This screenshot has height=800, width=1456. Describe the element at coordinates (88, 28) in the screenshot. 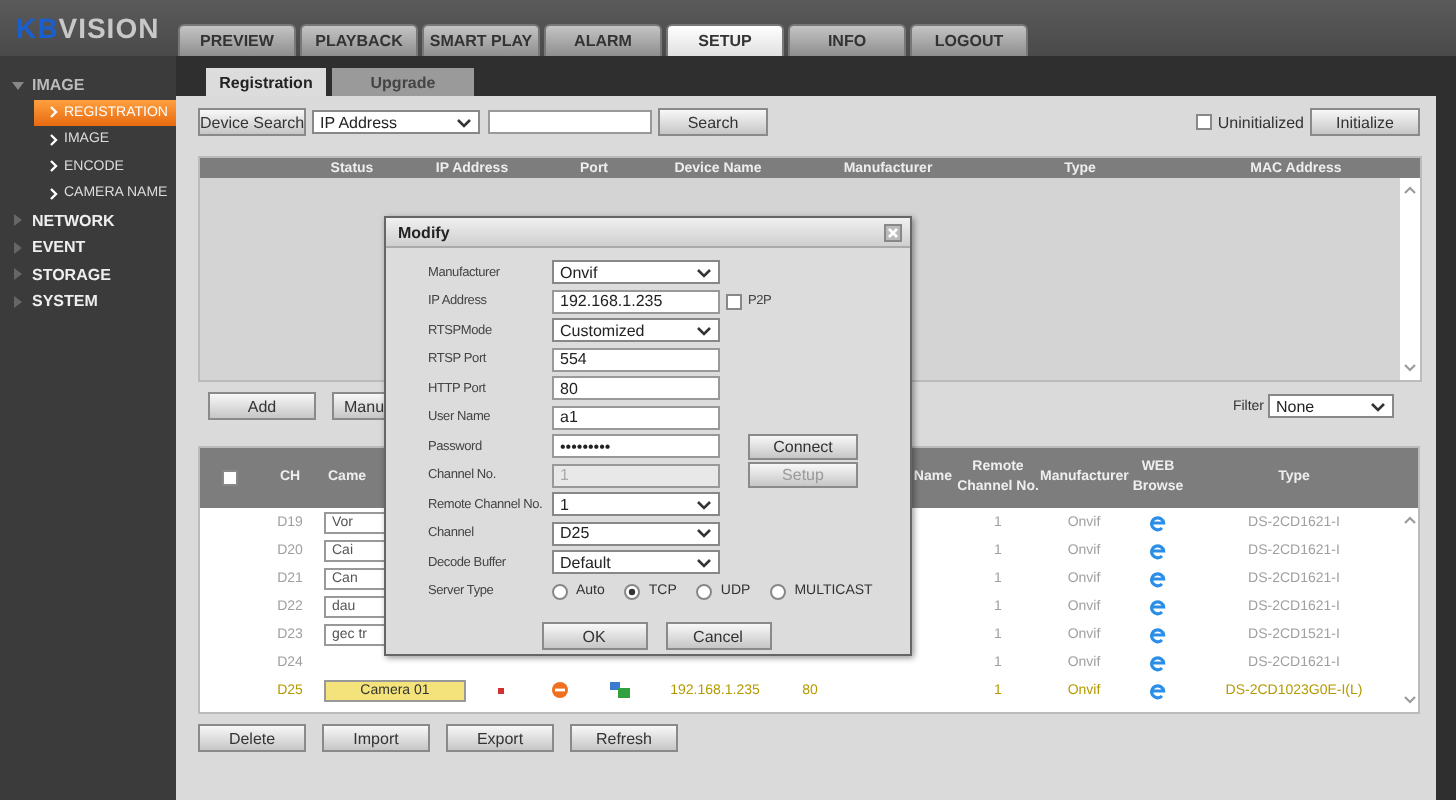

I see `logo: KBVISION` at that location.